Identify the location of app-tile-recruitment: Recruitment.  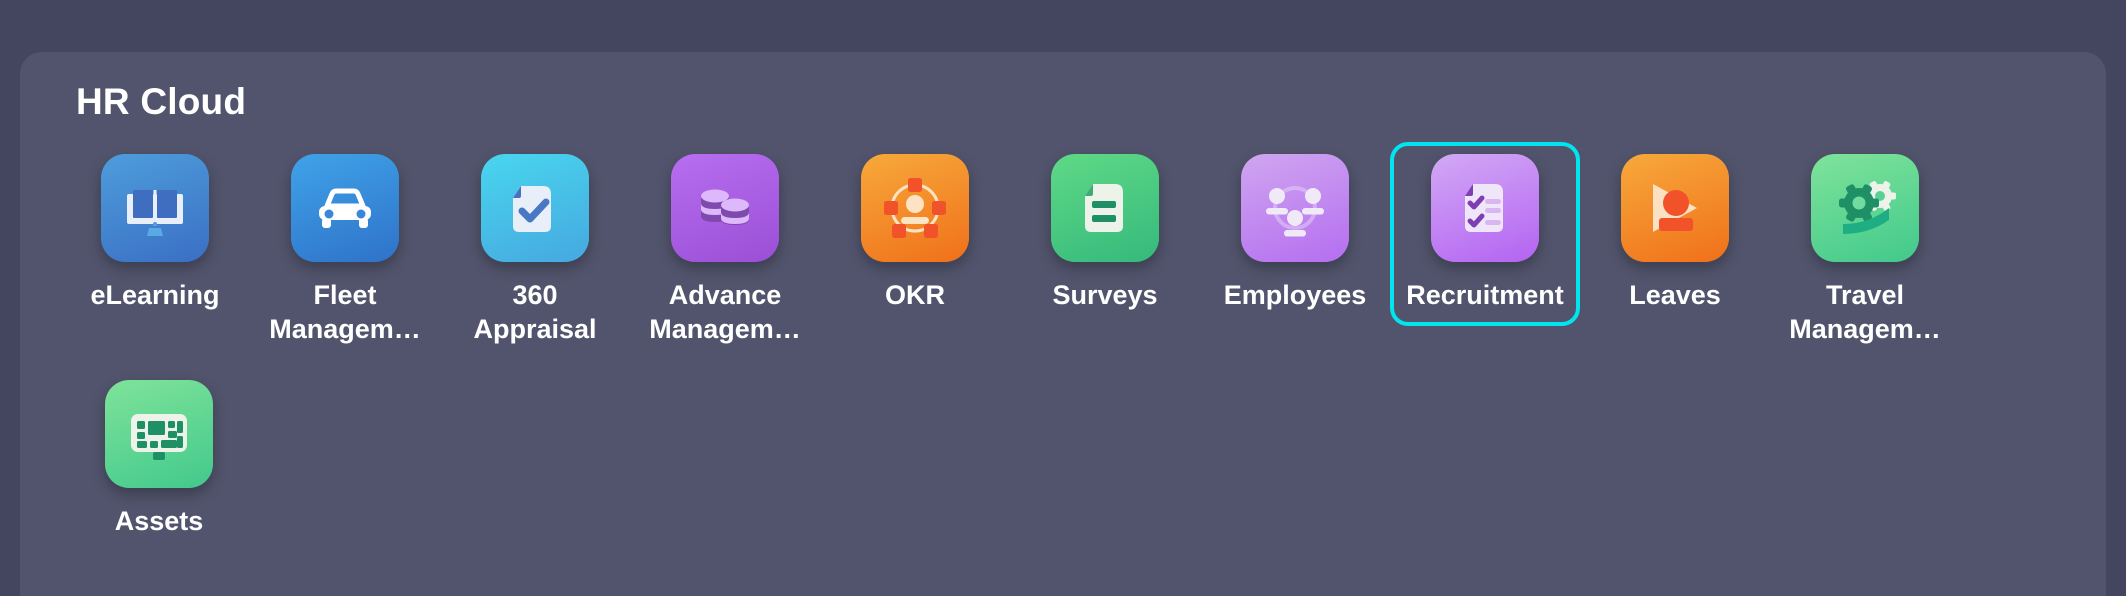
(1485, 234).